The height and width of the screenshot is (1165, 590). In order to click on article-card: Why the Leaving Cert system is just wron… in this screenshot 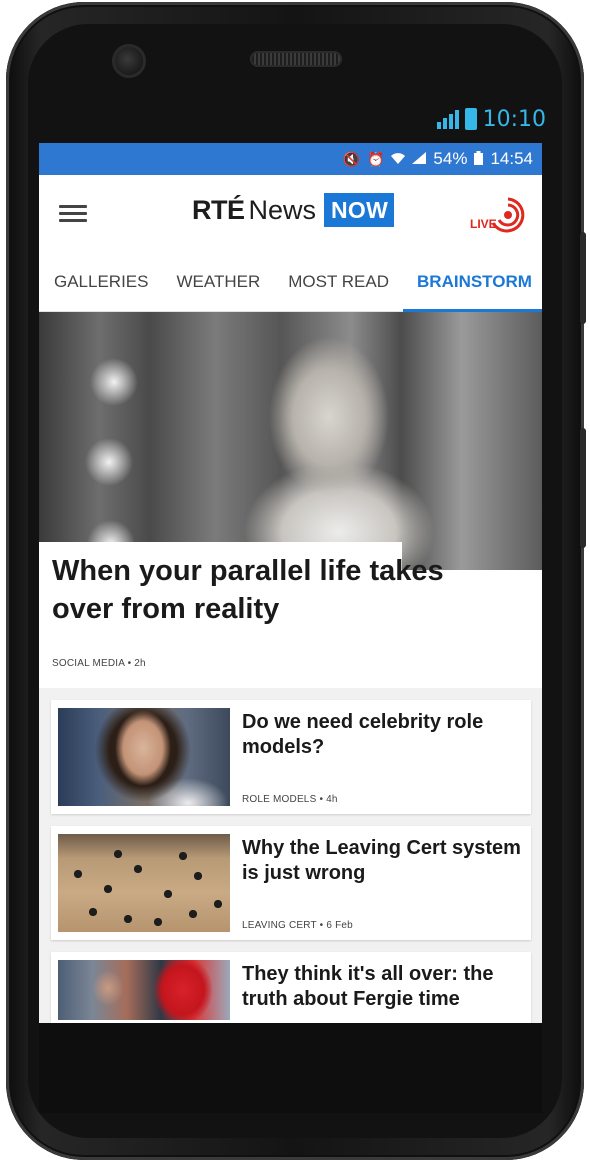, I will do `click(291, 883)`.